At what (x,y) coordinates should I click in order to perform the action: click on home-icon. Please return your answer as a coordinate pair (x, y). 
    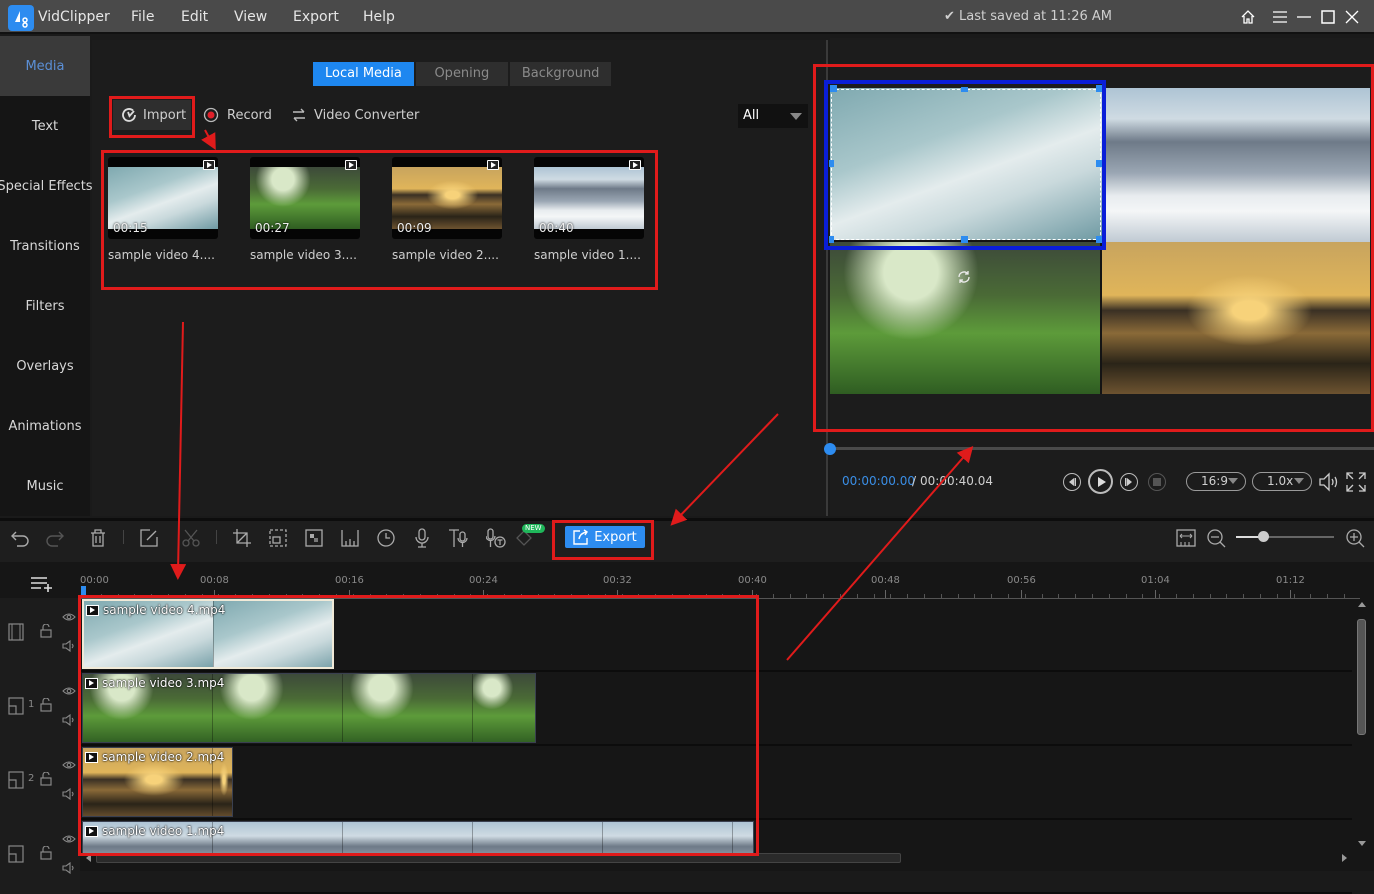
    Looking at the image, I should click on (1248, 17).